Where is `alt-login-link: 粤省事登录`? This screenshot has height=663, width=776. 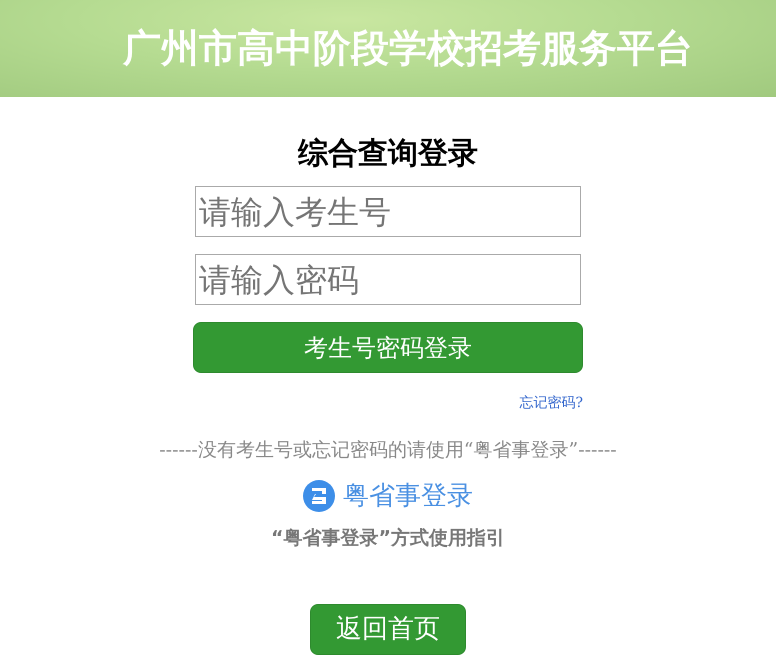
alt-login-link: 粤省事登录 is located at coordinates (388, 496).